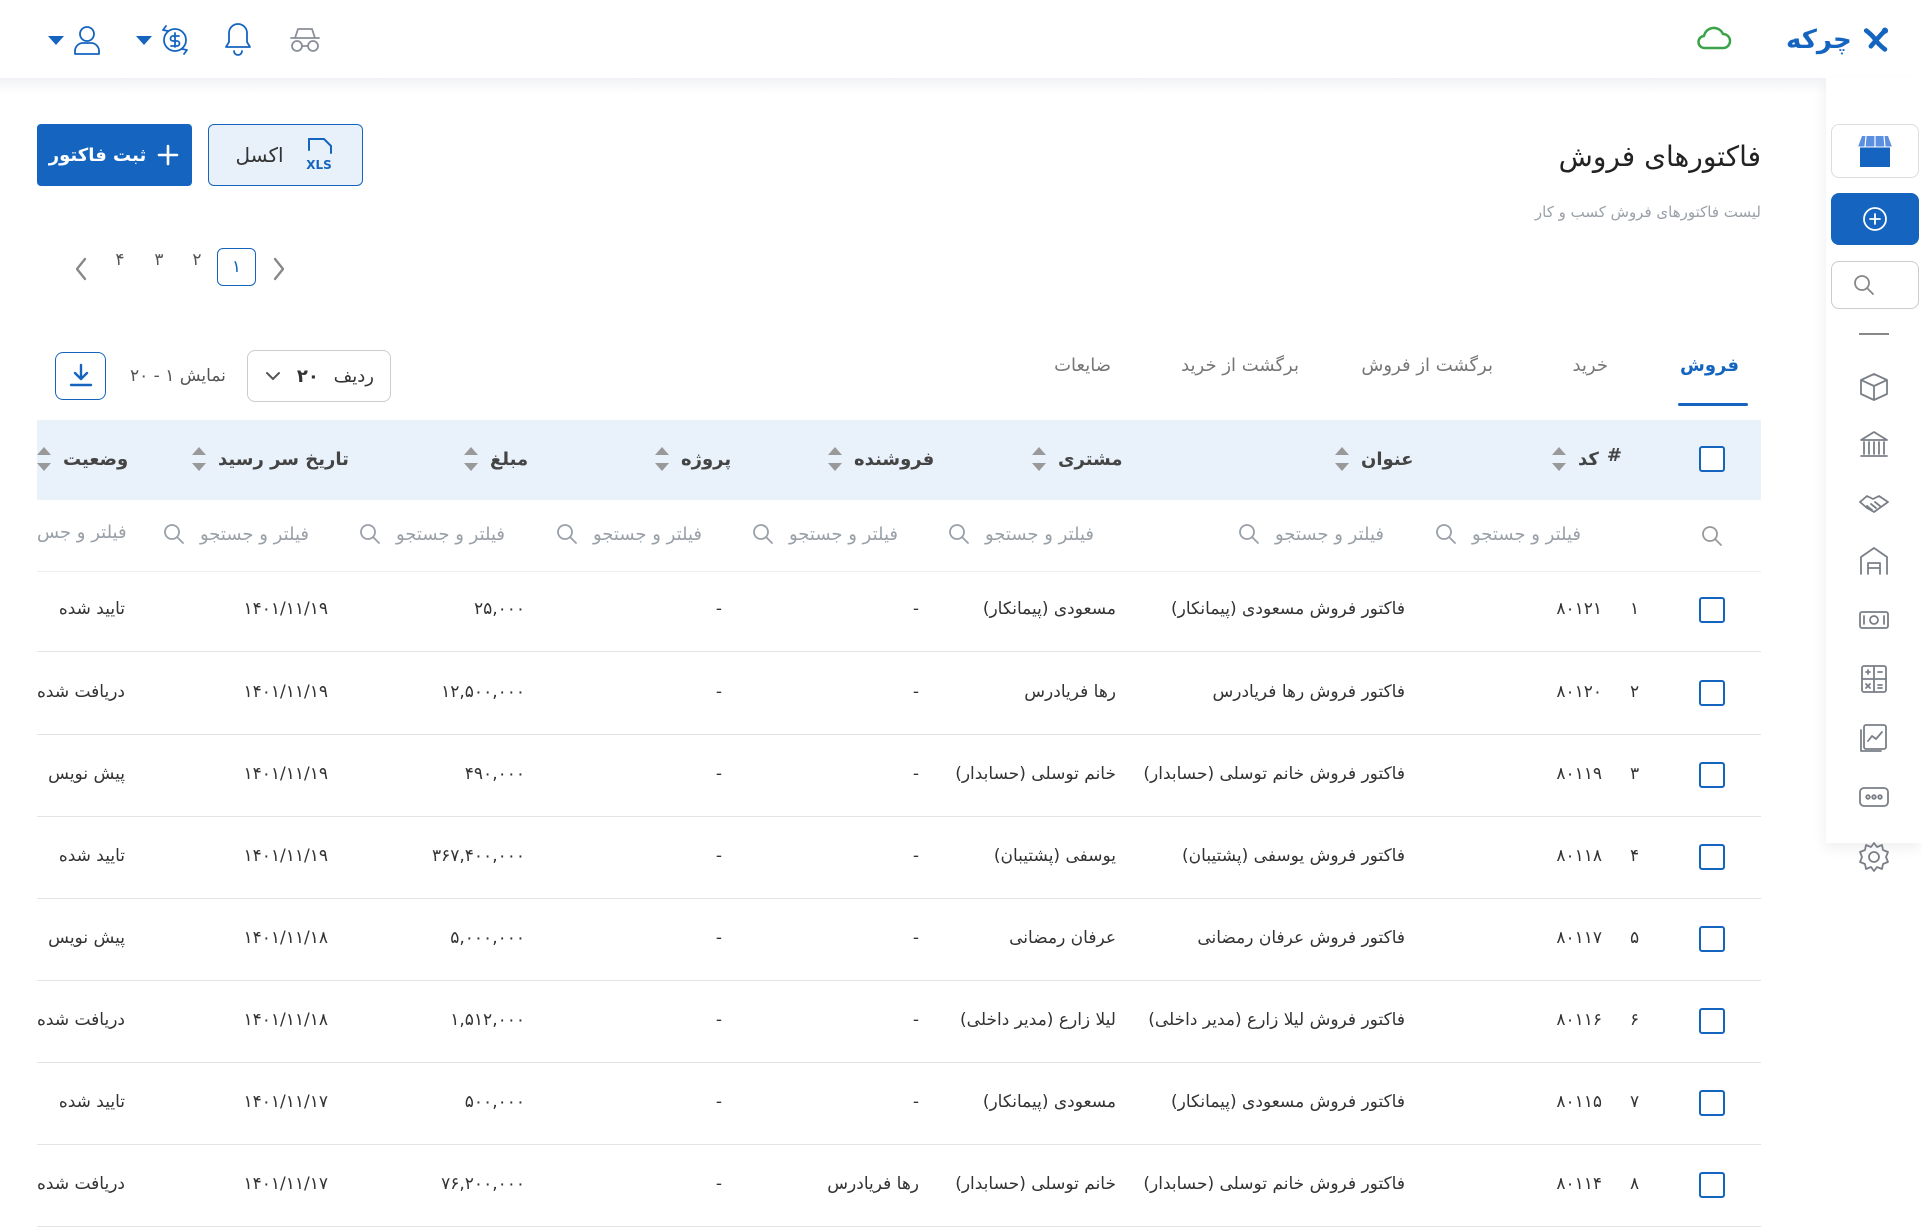 The height and width of the screenshot is (1231, 1922). I want to click on row-due-date: ۱۴۰۱/۱۱/۱۸, so click(285, 1020).